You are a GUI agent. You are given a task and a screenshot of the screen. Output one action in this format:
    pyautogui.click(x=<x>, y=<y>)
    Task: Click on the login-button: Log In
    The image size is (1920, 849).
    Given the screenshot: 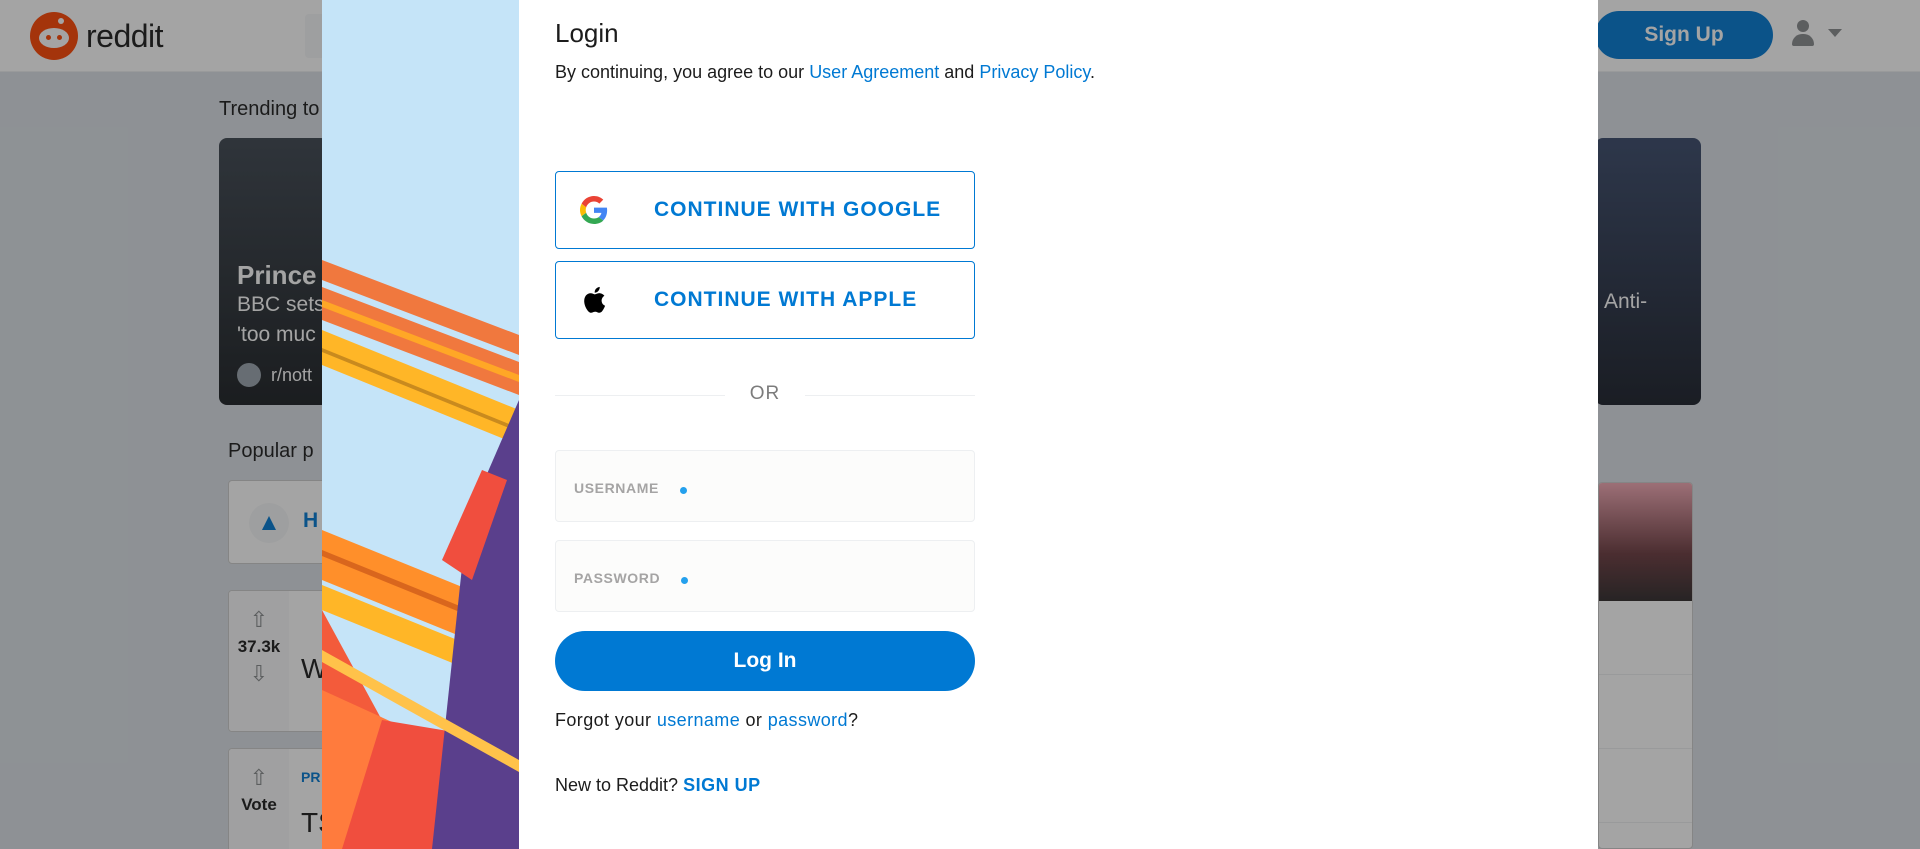 What is the action you would take?
    pyautogui.click(x=765, y=661)
    